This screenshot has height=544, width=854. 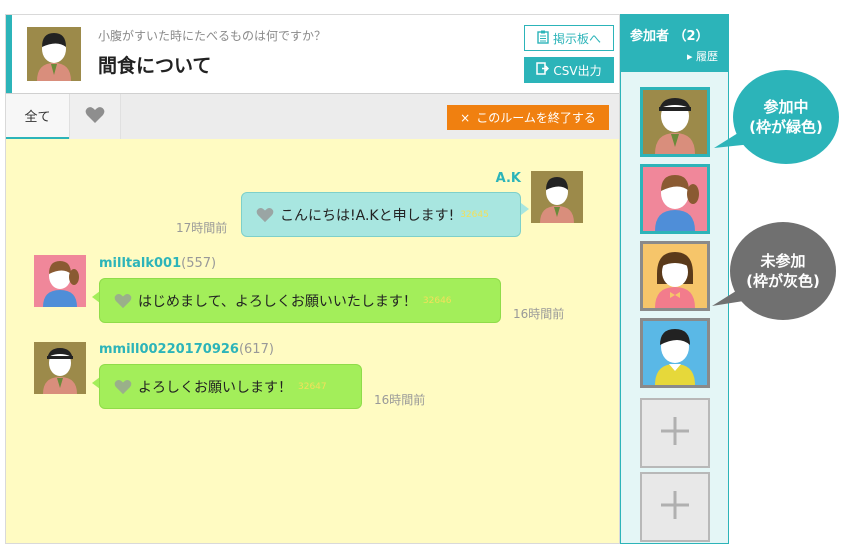 I want to click on message-bubble: よろしくお願いします！ 32647, so click(x=230, y=386).